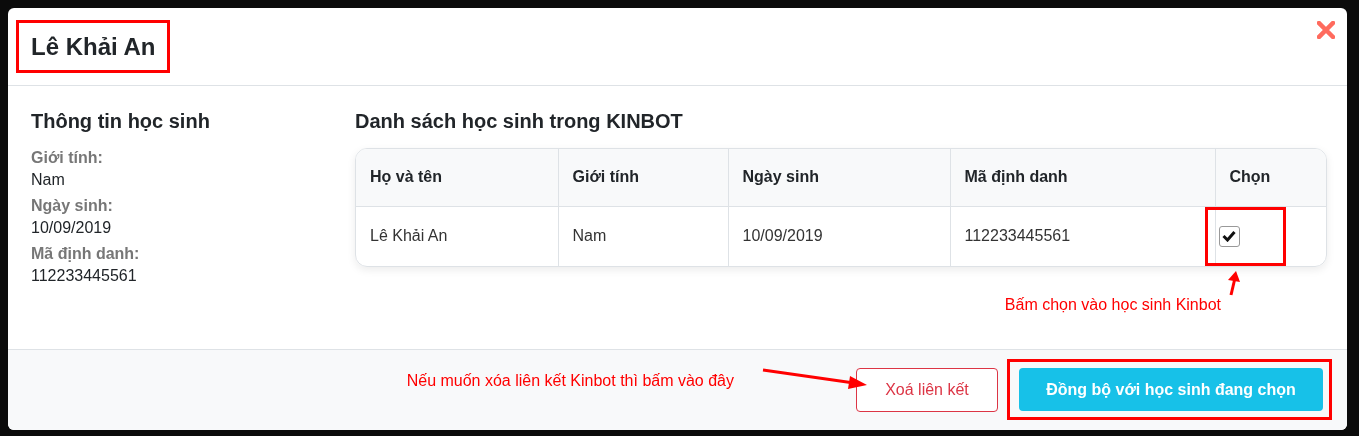 This screenshot has width=1359, height=436. I want to click on checkbox, so click(1229, 236).